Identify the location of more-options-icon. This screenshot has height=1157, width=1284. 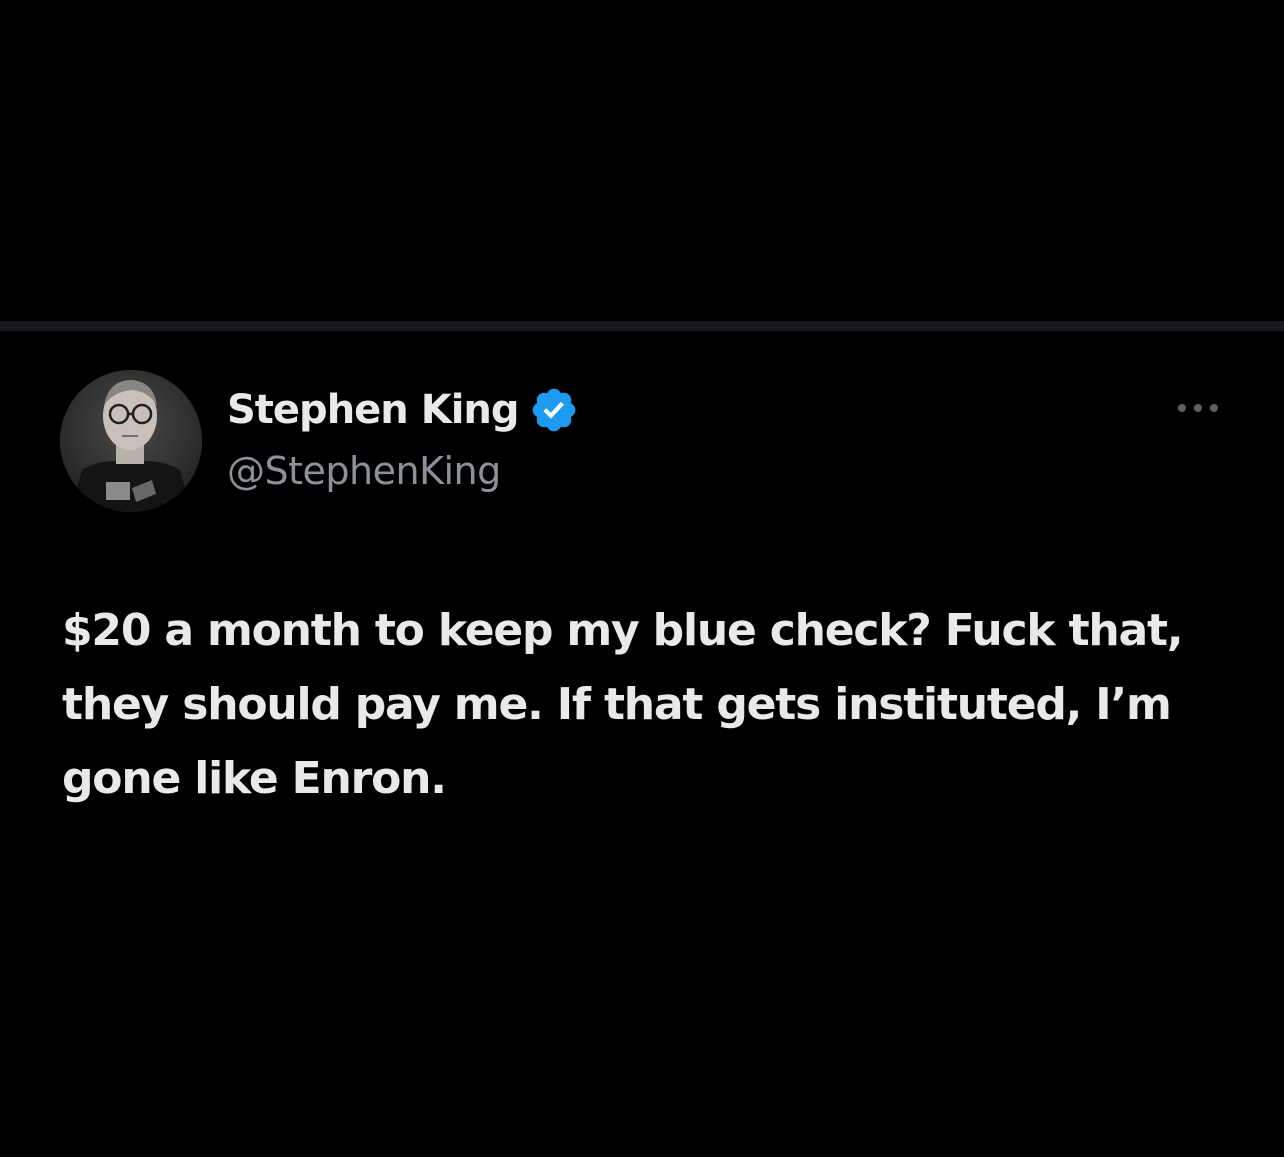
(1198, 408).